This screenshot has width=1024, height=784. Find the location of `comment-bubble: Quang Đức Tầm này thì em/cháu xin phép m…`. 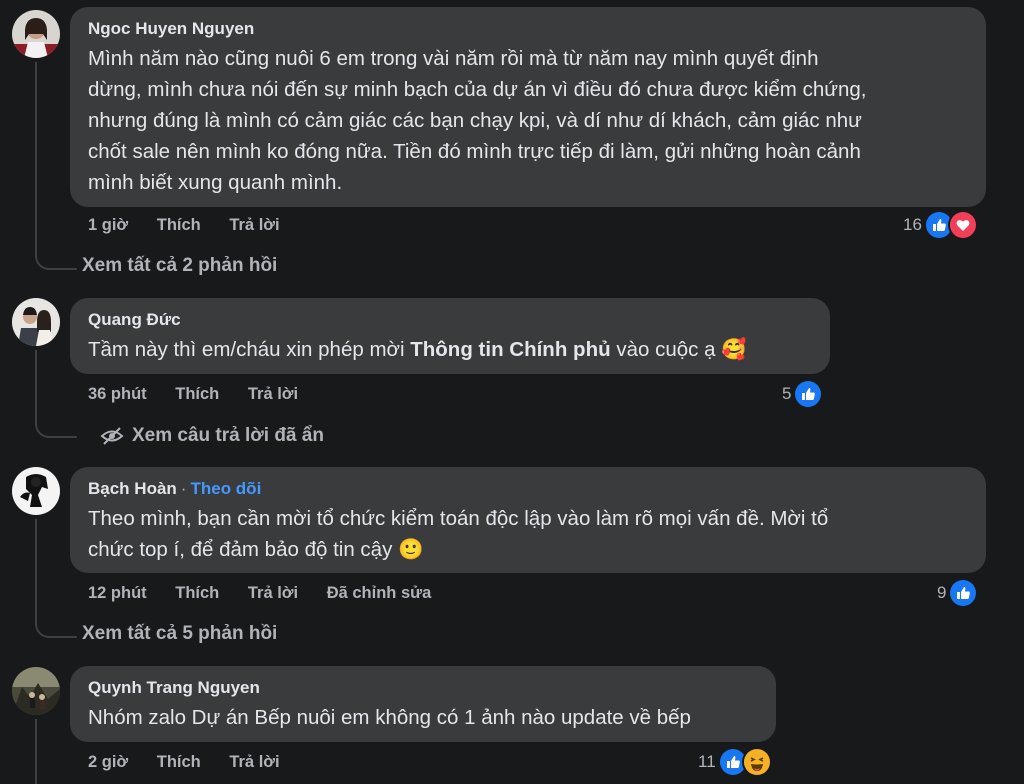

comment-bubble: Quang Đức Tầm này thì em/cháu xin phép m… is located at coordinates (450, 336).